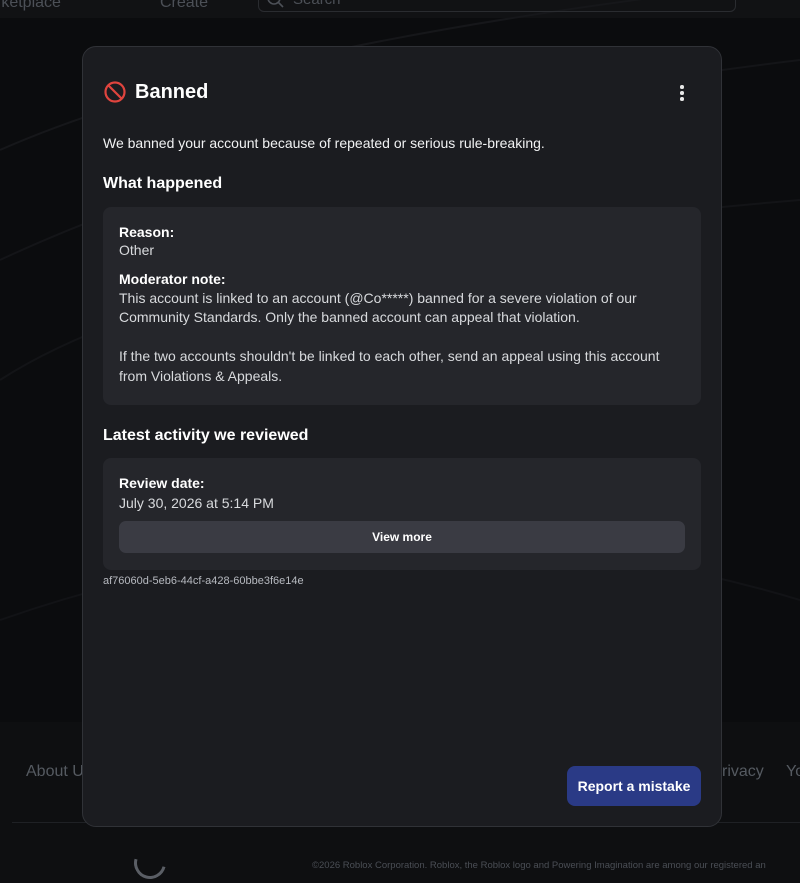 The image size is (800, 883). Describe the element at coordinates (172, 279) in the screenshot. I see `moderator-note-label: Moderator note:` at that location.